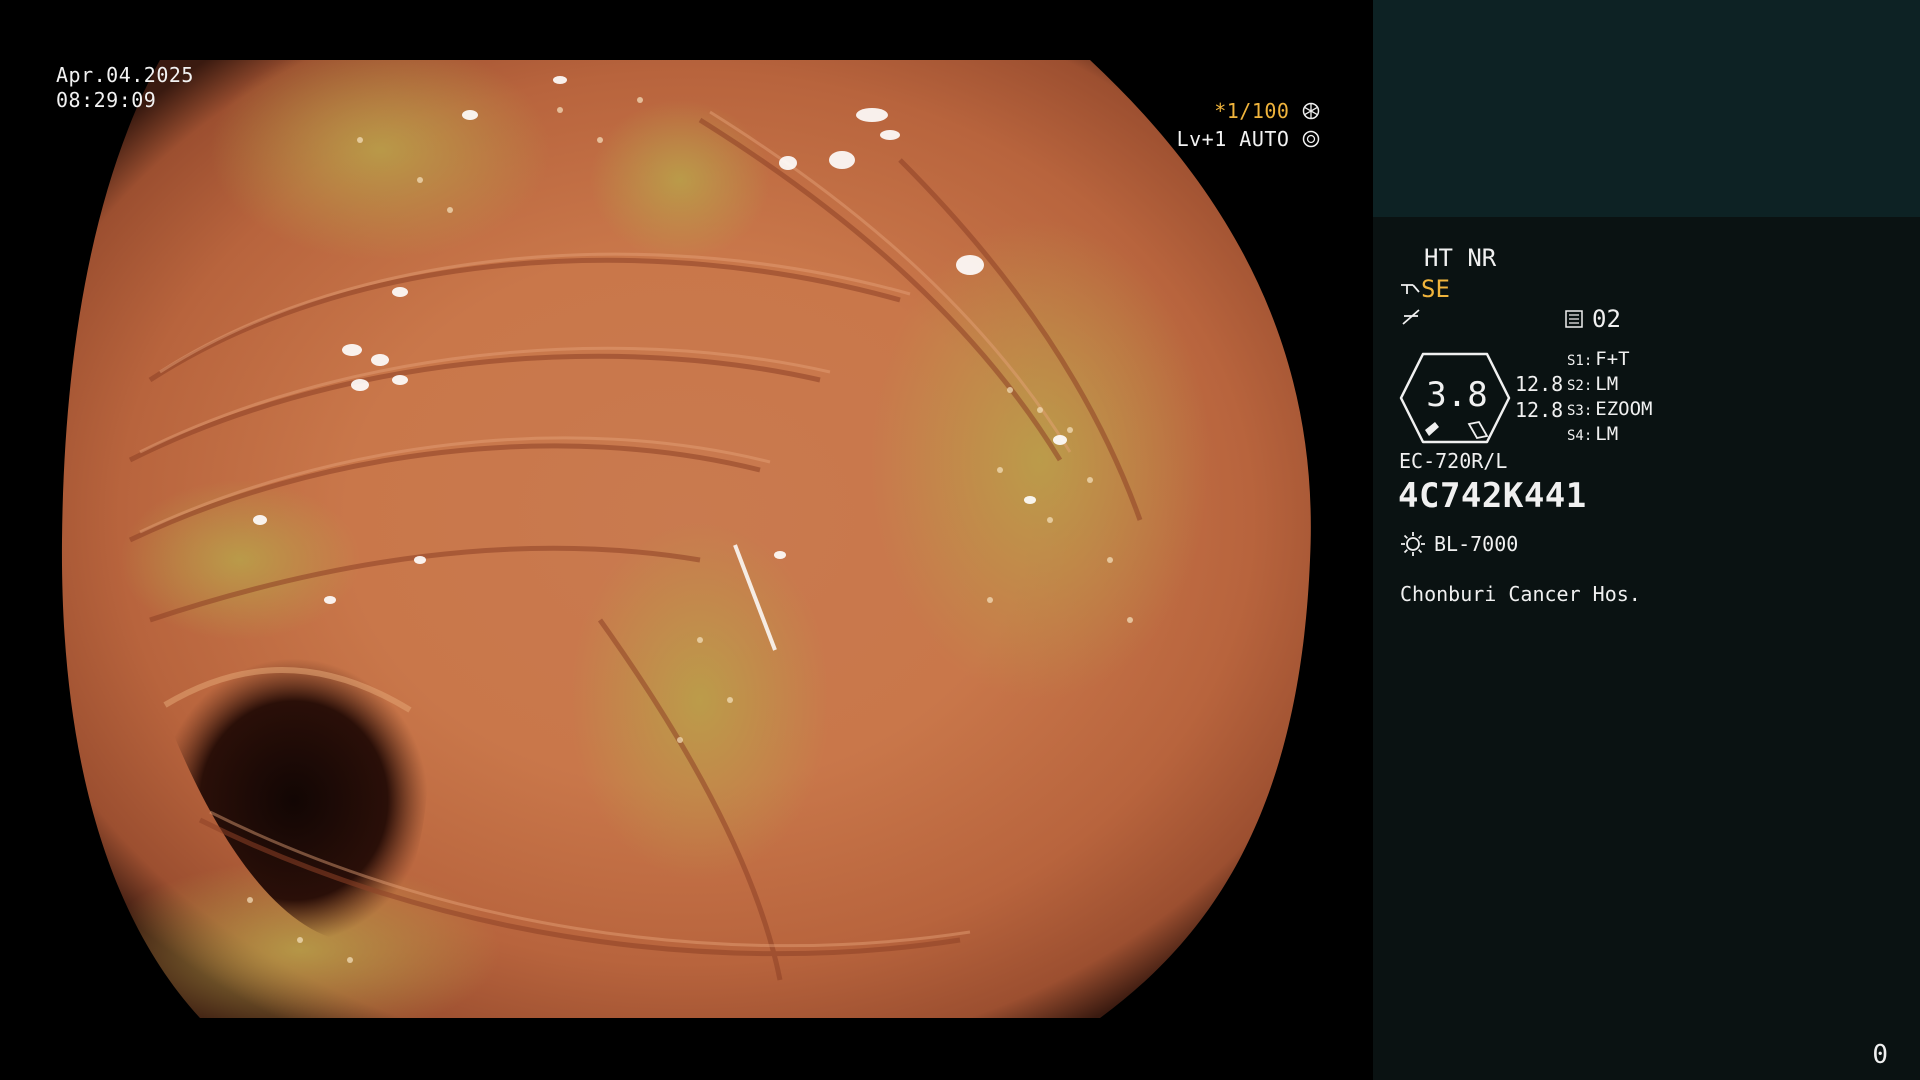 The image size is (1920, 1080). What do you see at coordinates (1539, 384) in the screenshot?
I see `scope-value-1: 12.8` at bounding box center [1539, 384].